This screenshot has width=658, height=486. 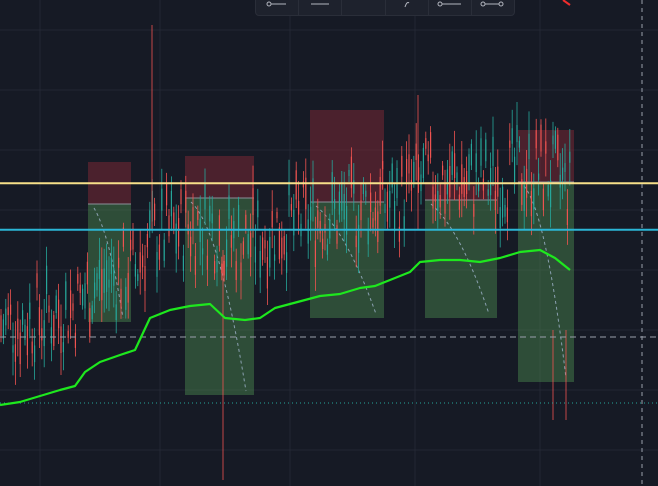 I want to click on trend-line-icon, so click(x=278, y=7).